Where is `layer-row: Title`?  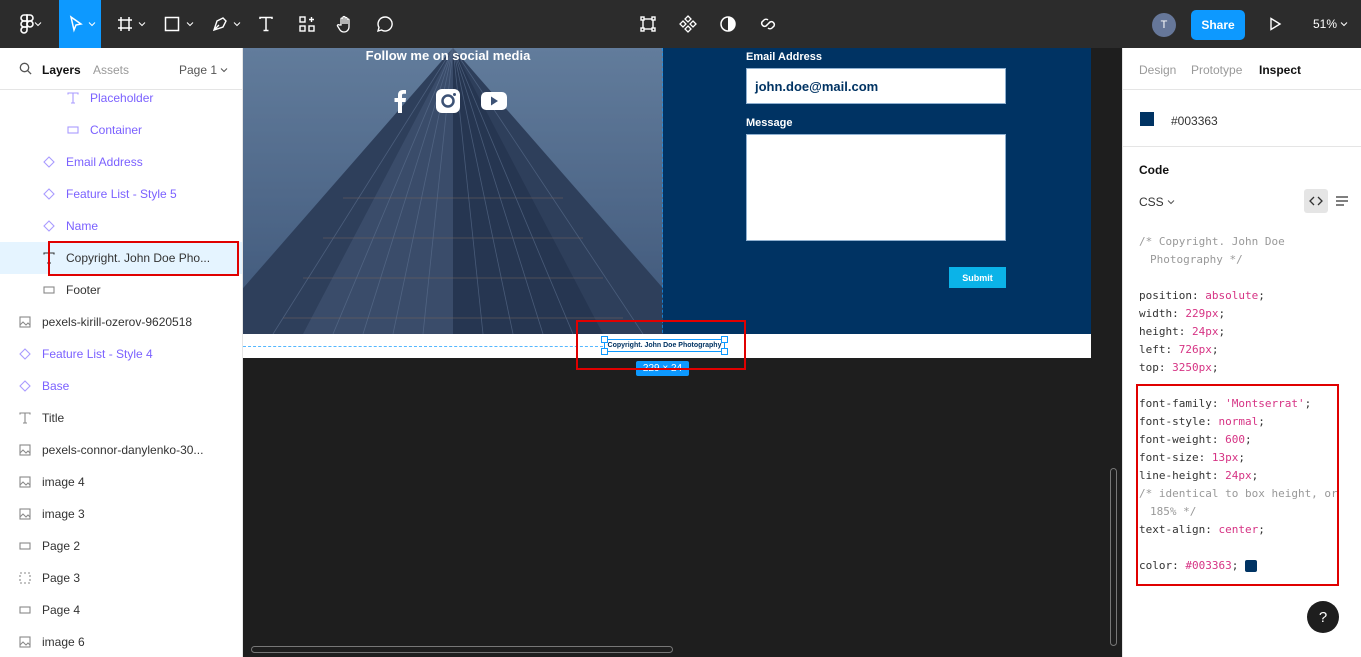
layer-row: Title is located at coordinates (121, 418).